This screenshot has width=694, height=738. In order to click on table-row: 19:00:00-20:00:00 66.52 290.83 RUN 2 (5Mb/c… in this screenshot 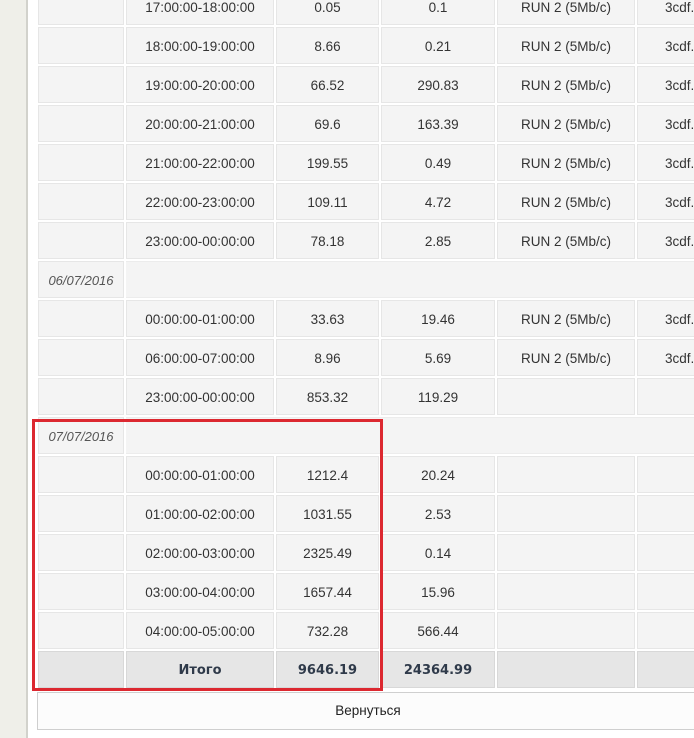, I will do `click(366, 85)`.